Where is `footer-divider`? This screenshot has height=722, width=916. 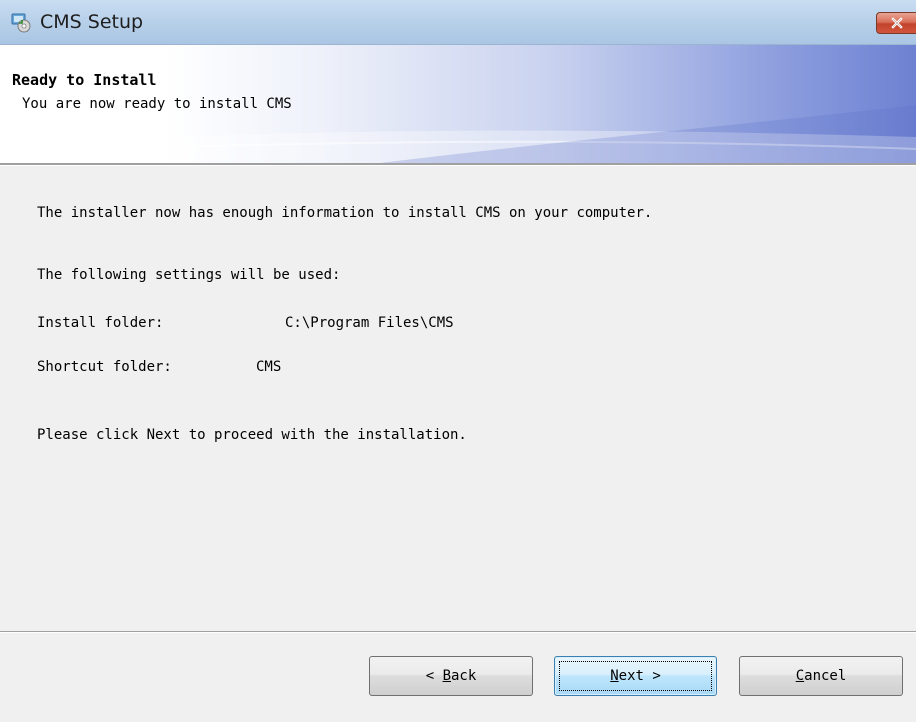 footer-divider is located at coordinates (458, 632).